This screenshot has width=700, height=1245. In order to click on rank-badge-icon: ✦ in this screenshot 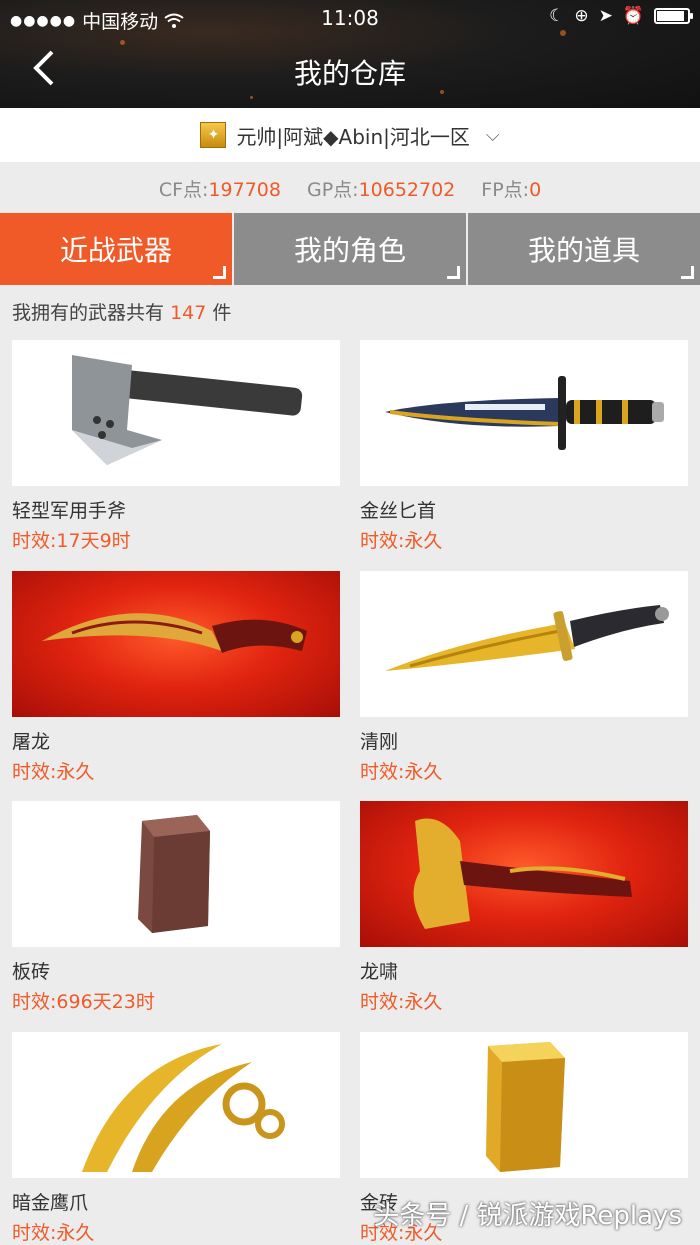, I will do `click(213, 135)`.